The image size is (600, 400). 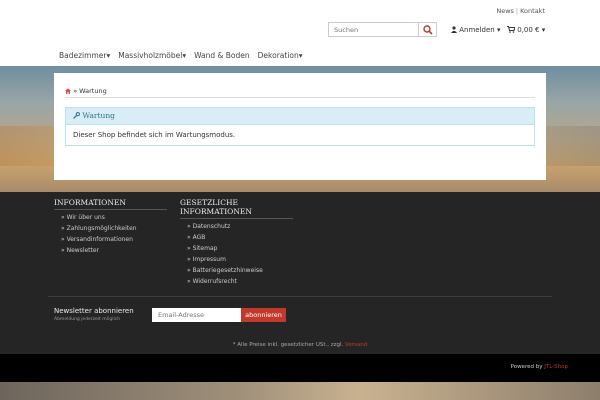 What do you see at coordinates (263, 315) in the screenshot?
I see `subscribe-button: abonnieren` at bounding box center [263, 315].